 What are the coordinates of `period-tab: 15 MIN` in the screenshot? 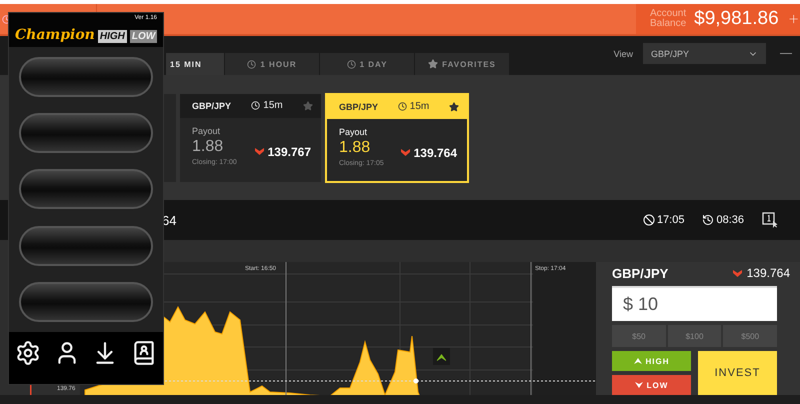 It's located at (195, 64).